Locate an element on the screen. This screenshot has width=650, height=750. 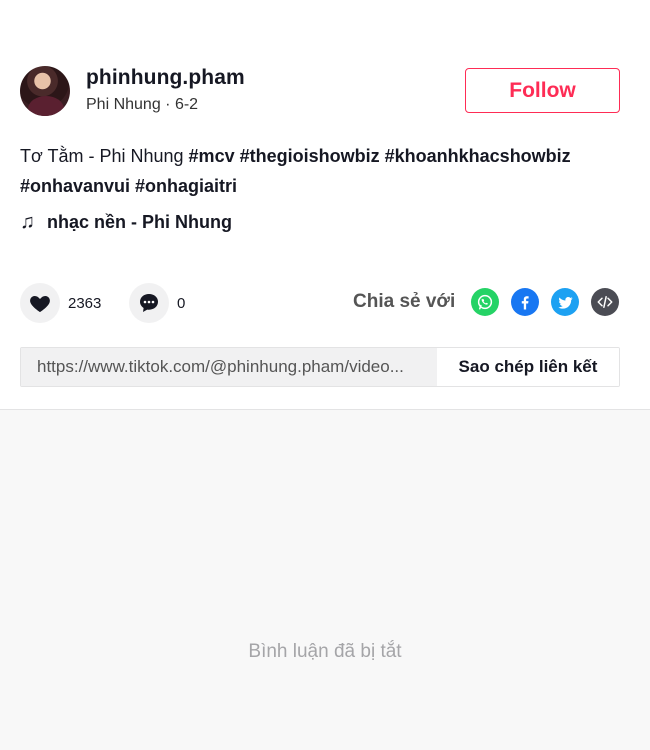
author-display-name: Phi Nhung is located at coordinates (123, 104).